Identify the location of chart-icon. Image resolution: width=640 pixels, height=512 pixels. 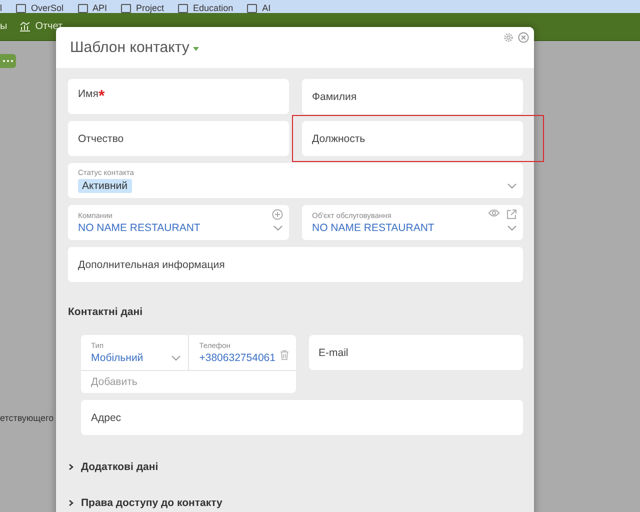
(25, 26).